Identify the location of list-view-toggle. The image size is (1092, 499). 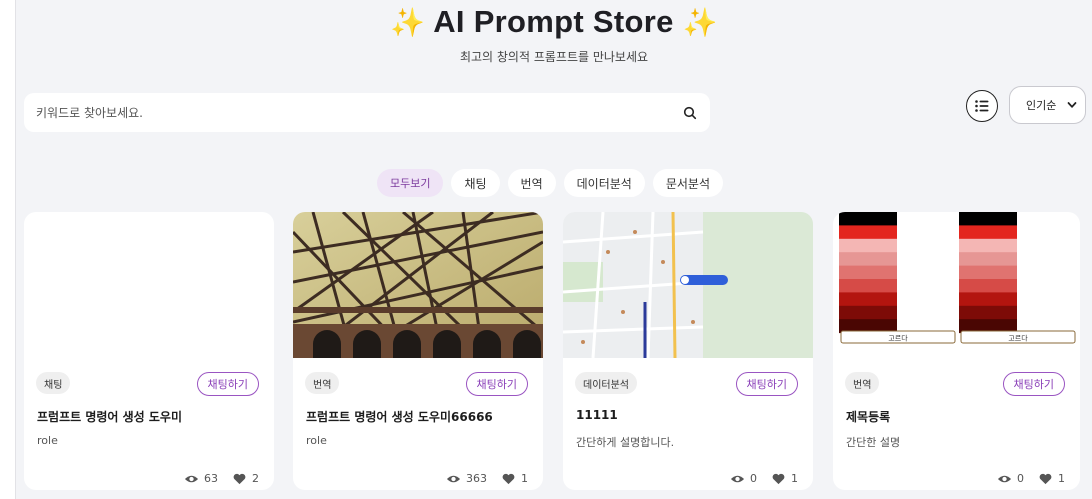
(982, 106).